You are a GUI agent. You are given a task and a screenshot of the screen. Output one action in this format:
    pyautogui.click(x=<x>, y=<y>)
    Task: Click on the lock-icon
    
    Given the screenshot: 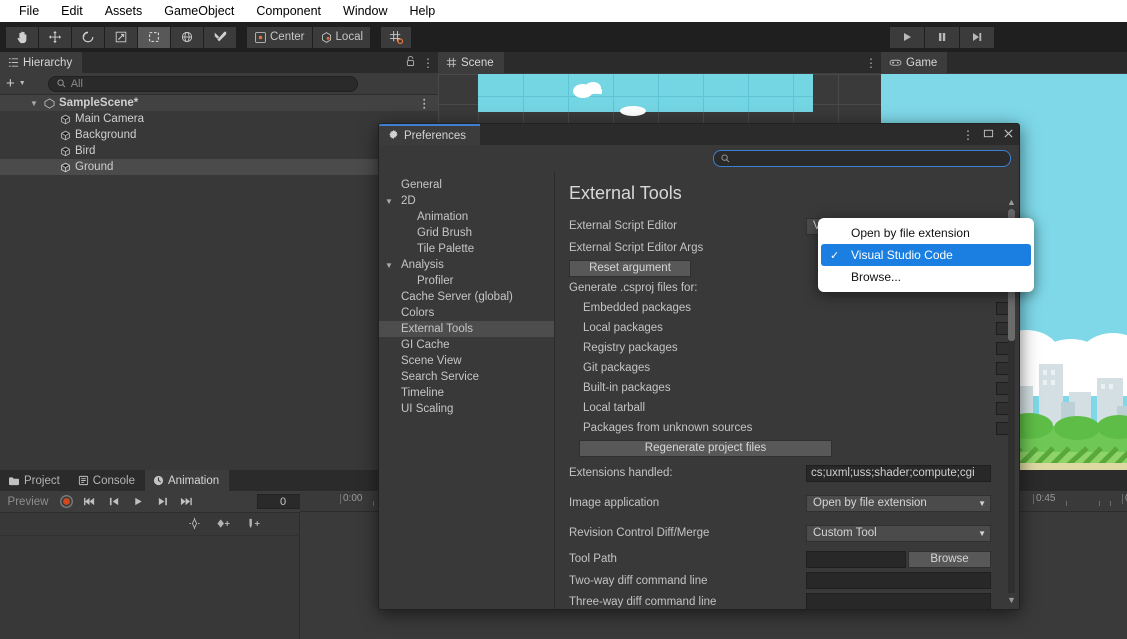 What is the action you would take?
    pyautogui.click(x=410, y=62)
    